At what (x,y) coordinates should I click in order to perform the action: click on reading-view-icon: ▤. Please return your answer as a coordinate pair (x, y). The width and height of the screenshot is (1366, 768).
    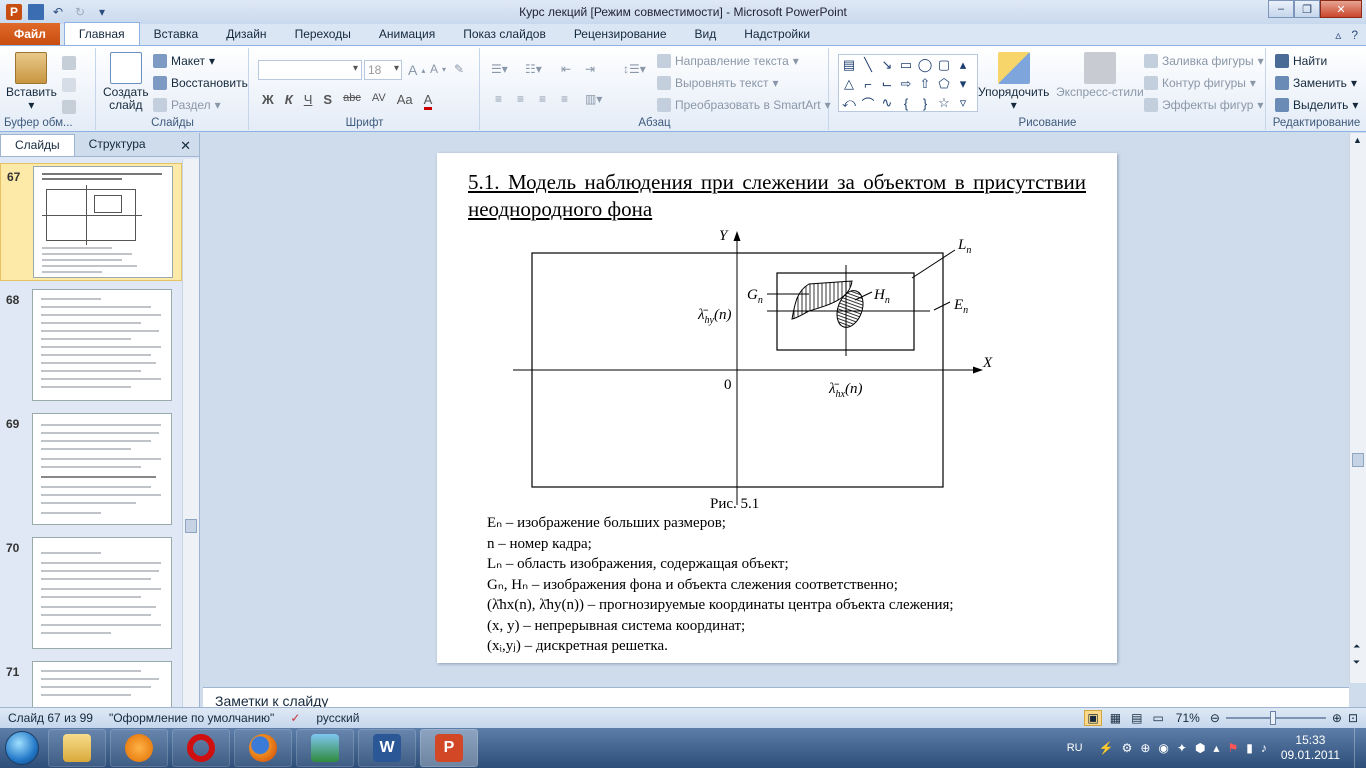
    Looking at the image, I should click on (1136, 718).